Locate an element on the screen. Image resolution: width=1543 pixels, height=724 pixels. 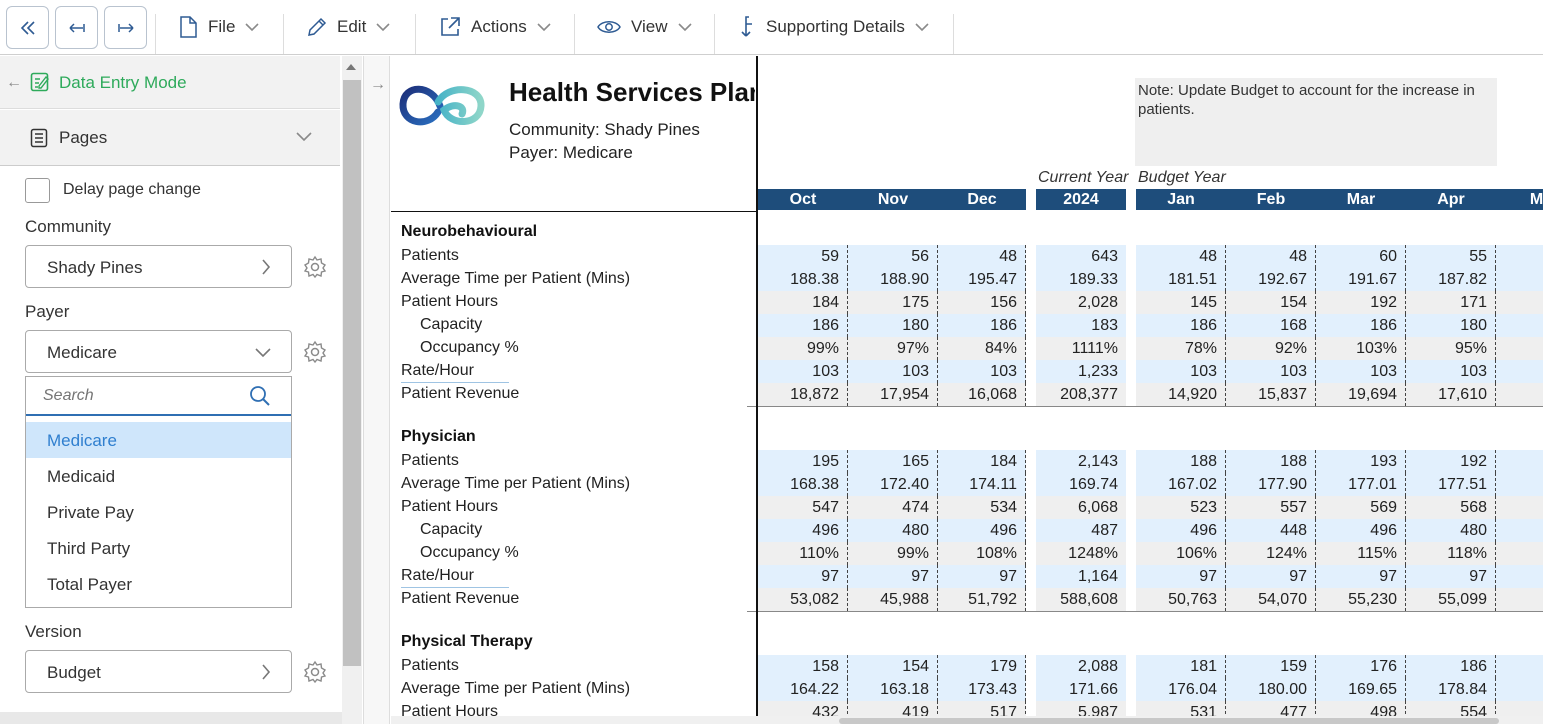
data-cell: 159 is located at coordinates (1271, 666).